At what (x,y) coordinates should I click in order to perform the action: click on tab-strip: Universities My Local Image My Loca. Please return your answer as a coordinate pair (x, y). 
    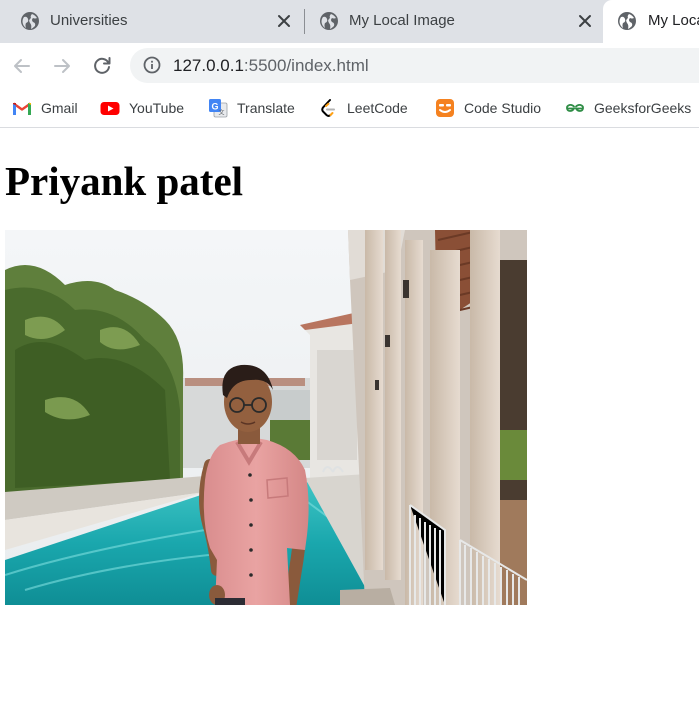
    Looking at the image, I should click on (349, 21).